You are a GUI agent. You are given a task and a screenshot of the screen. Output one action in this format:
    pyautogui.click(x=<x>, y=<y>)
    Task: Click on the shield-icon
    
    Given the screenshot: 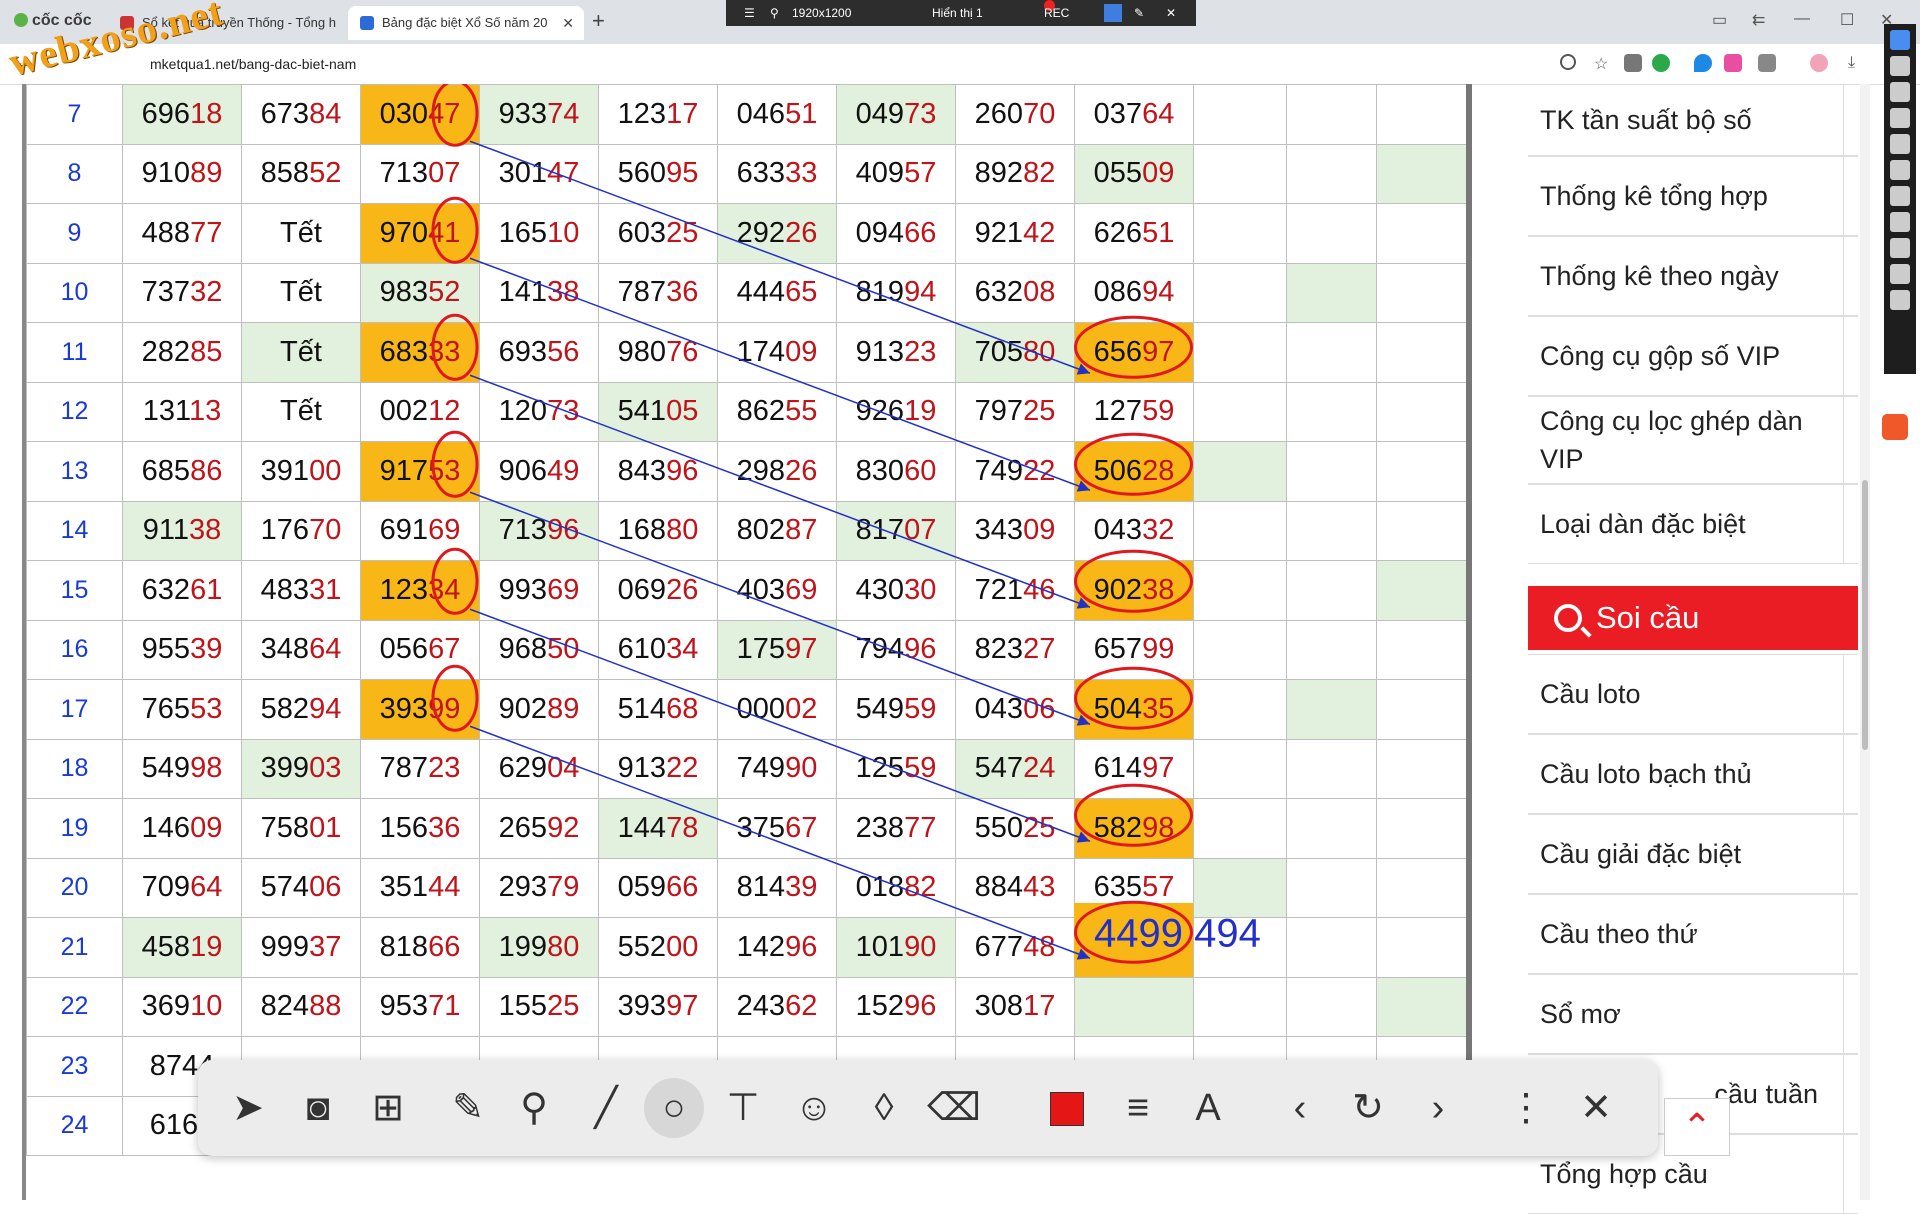 What is the action you would take?
    pyautogui.click(x=1633, y=63)
    